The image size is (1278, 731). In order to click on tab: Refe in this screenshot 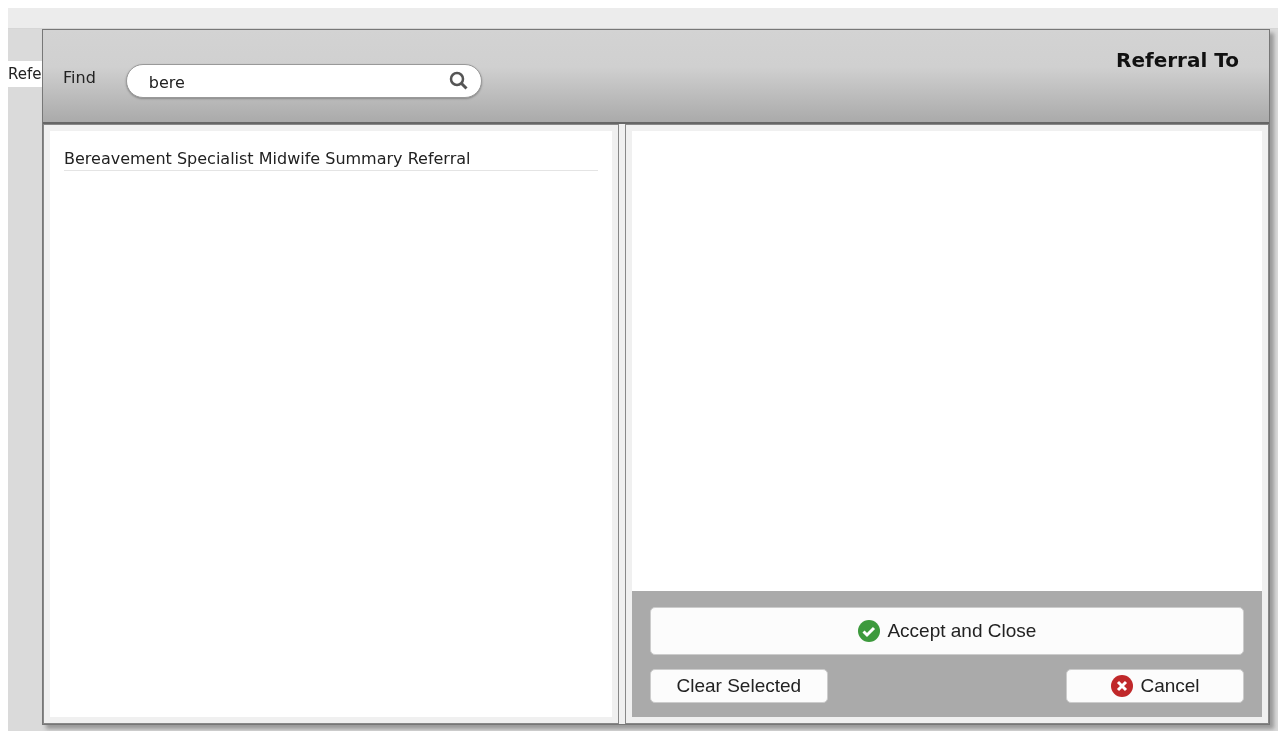, I will do `click(25, 74)`.